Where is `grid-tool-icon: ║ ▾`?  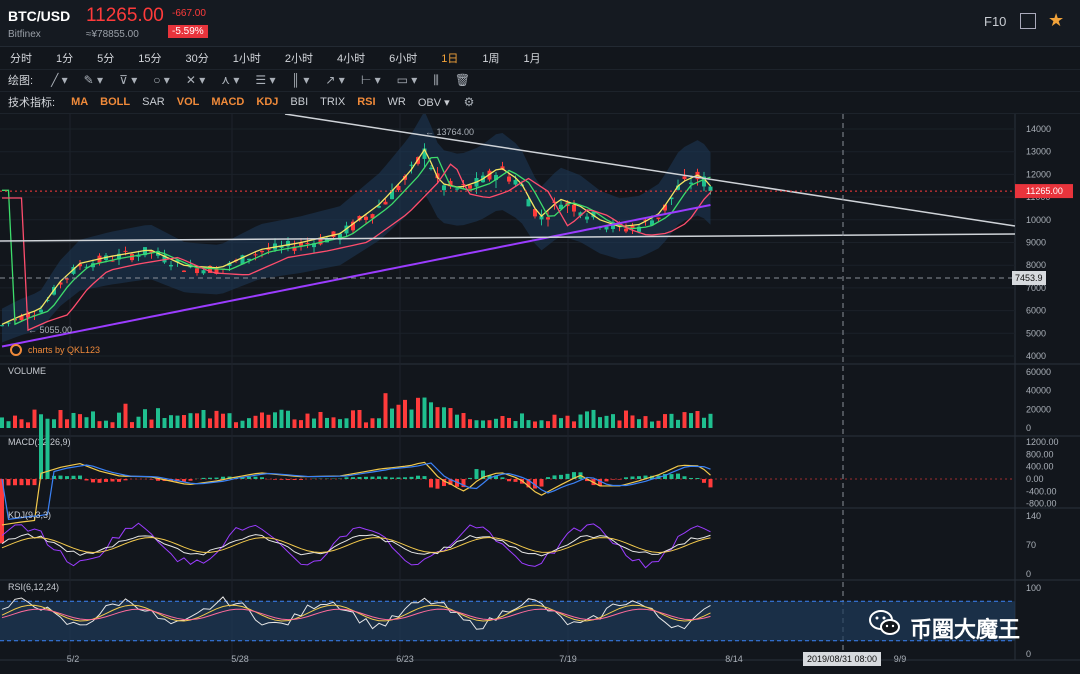 grid-tool-icon: ║ ▾ is located at coordinates (301, 80).